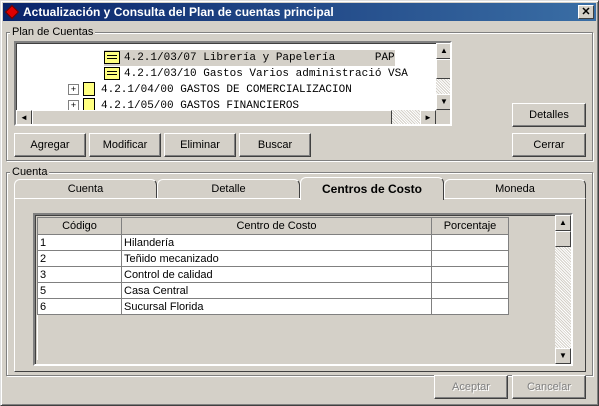  I want to click on scroll-corner, so click(443, 117).